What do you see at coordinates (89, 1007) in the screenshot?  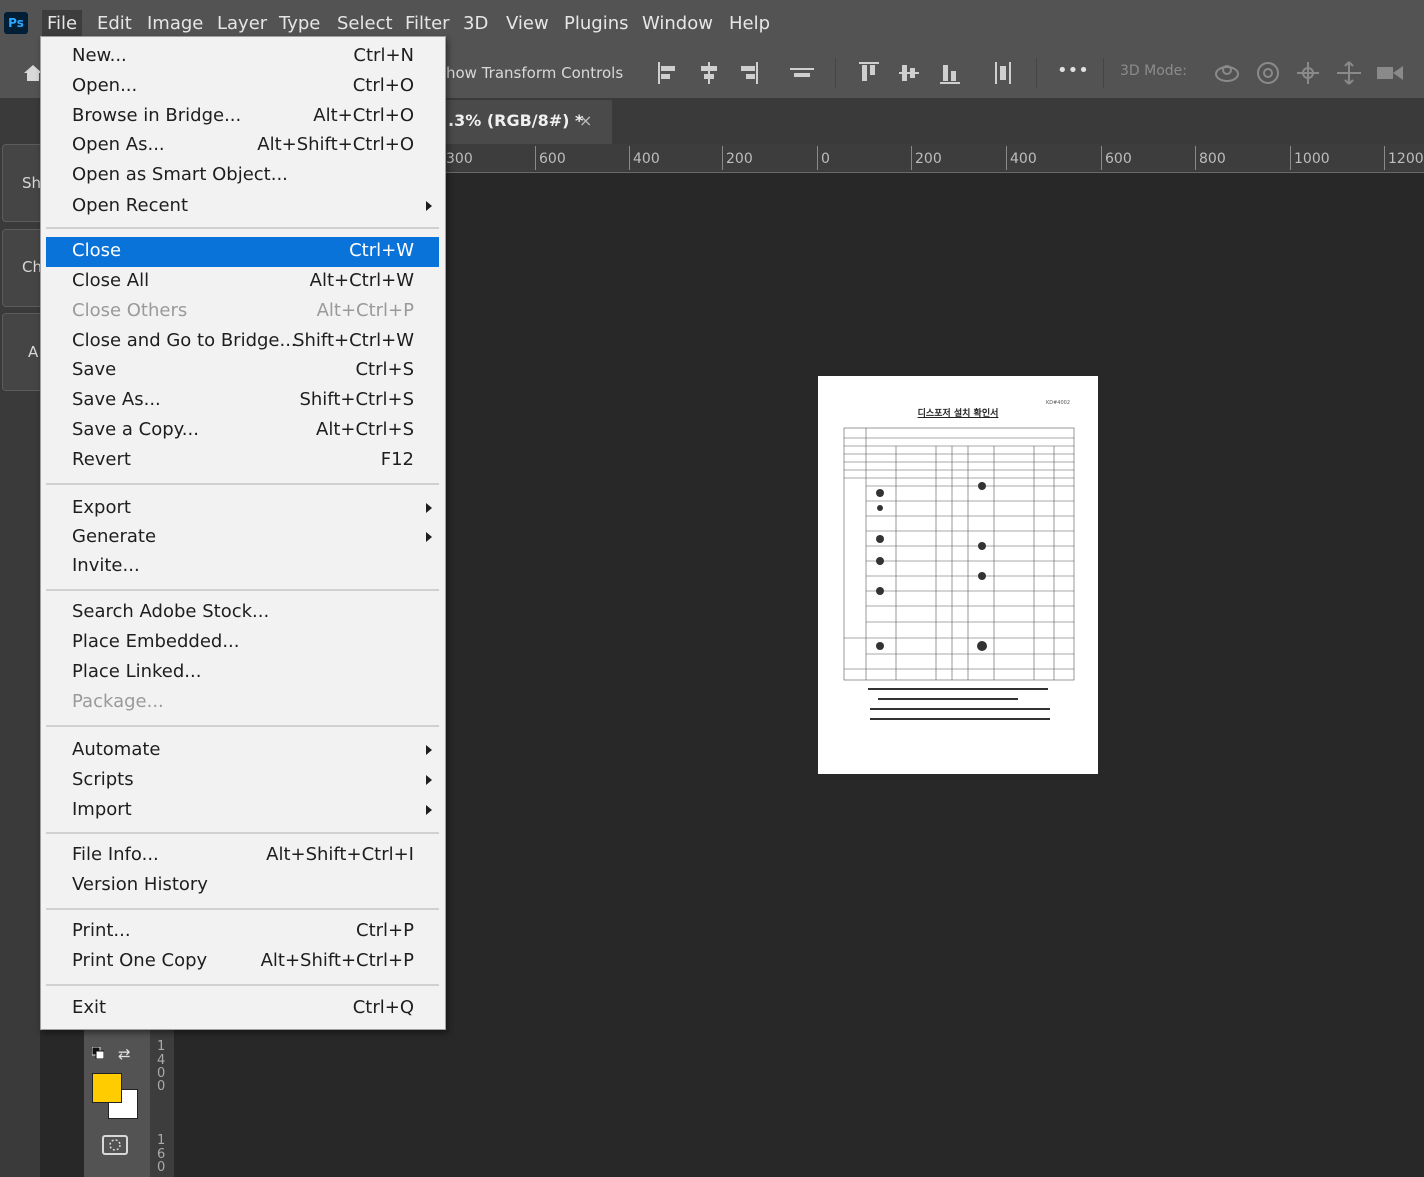 I see `menu-item-label: Exit` at bounding box center [89, 1007].